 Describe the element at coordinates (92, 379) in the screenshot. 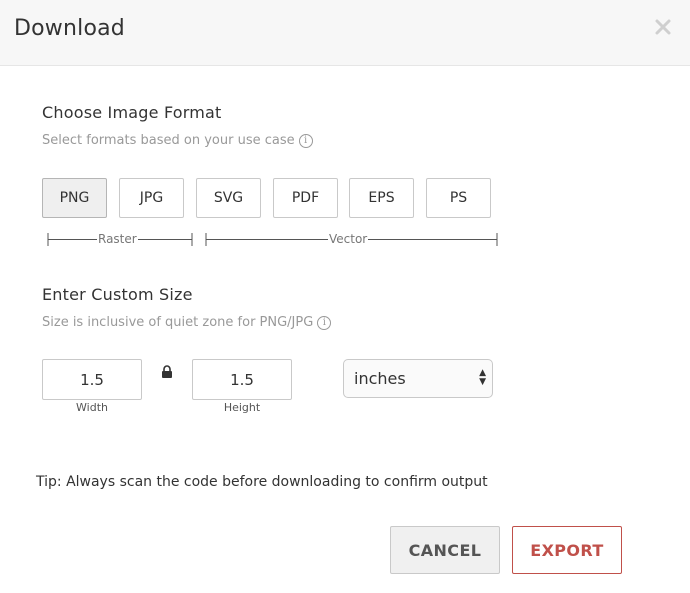

I see `width-input` at that location.